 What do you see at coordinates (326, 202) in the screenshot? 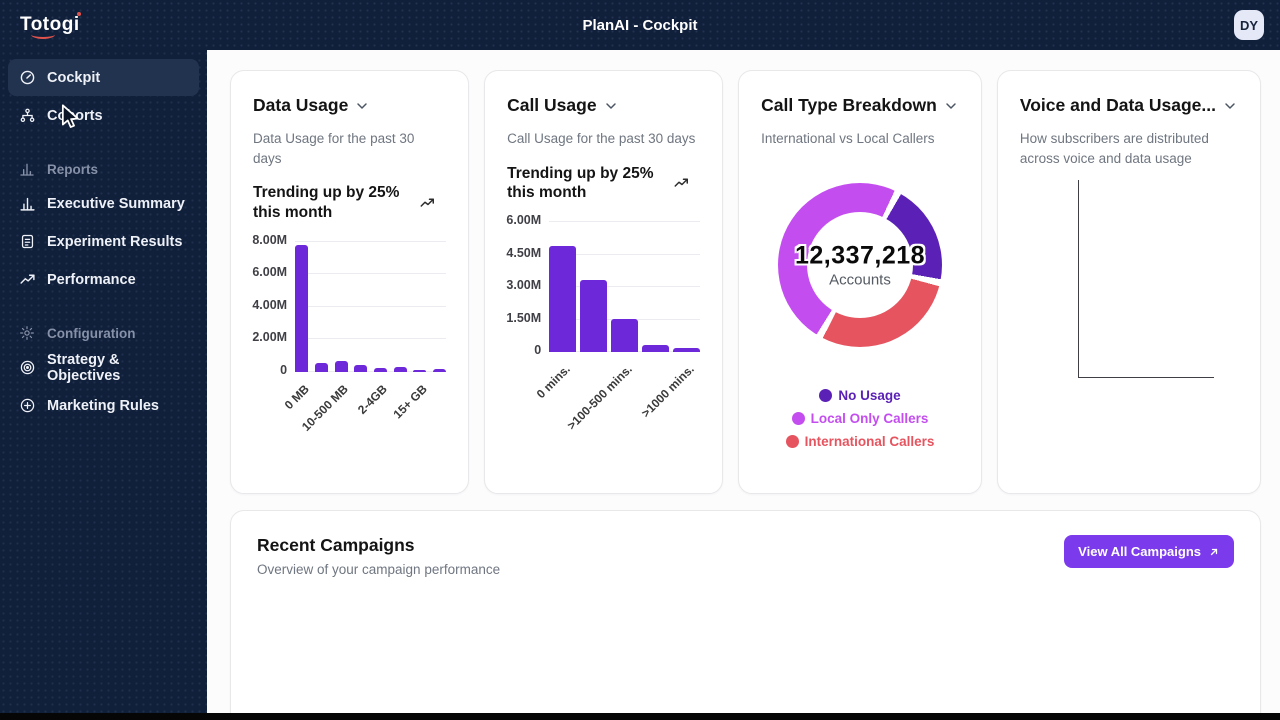
I see `data-usage-trend-text: Trending up by 25% this month` at bounding box center [326, 202].